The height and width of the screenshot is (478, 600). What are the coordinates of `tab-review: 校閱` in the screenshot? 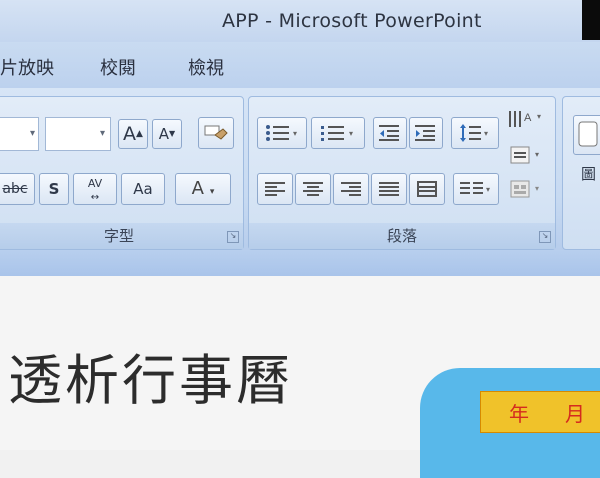 It's located at (118, 67).